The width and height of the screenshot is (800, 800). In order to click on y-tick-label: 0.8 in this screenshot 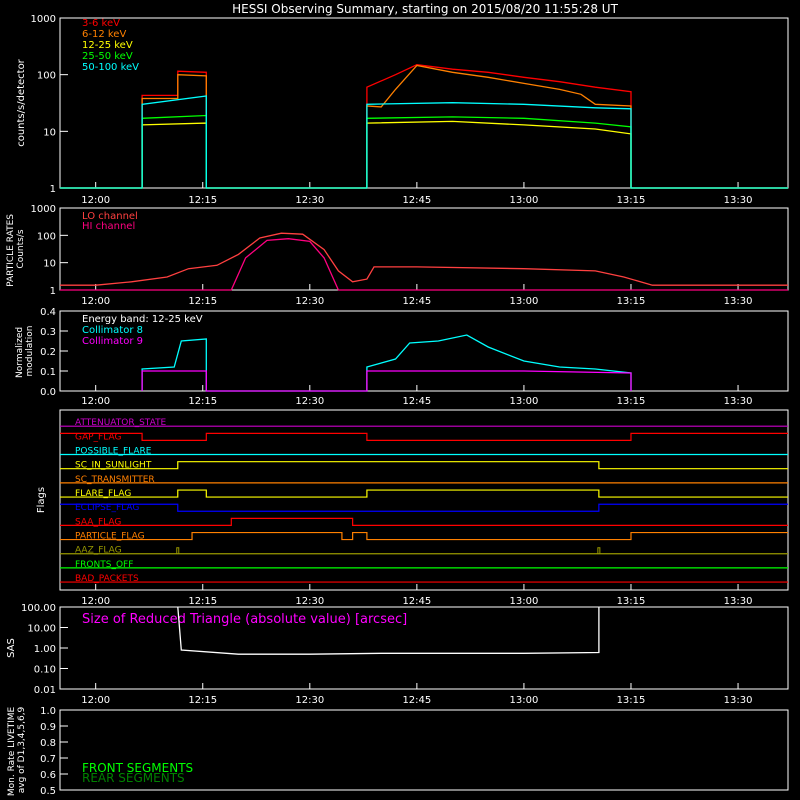, I will do `click(48, 743)`.